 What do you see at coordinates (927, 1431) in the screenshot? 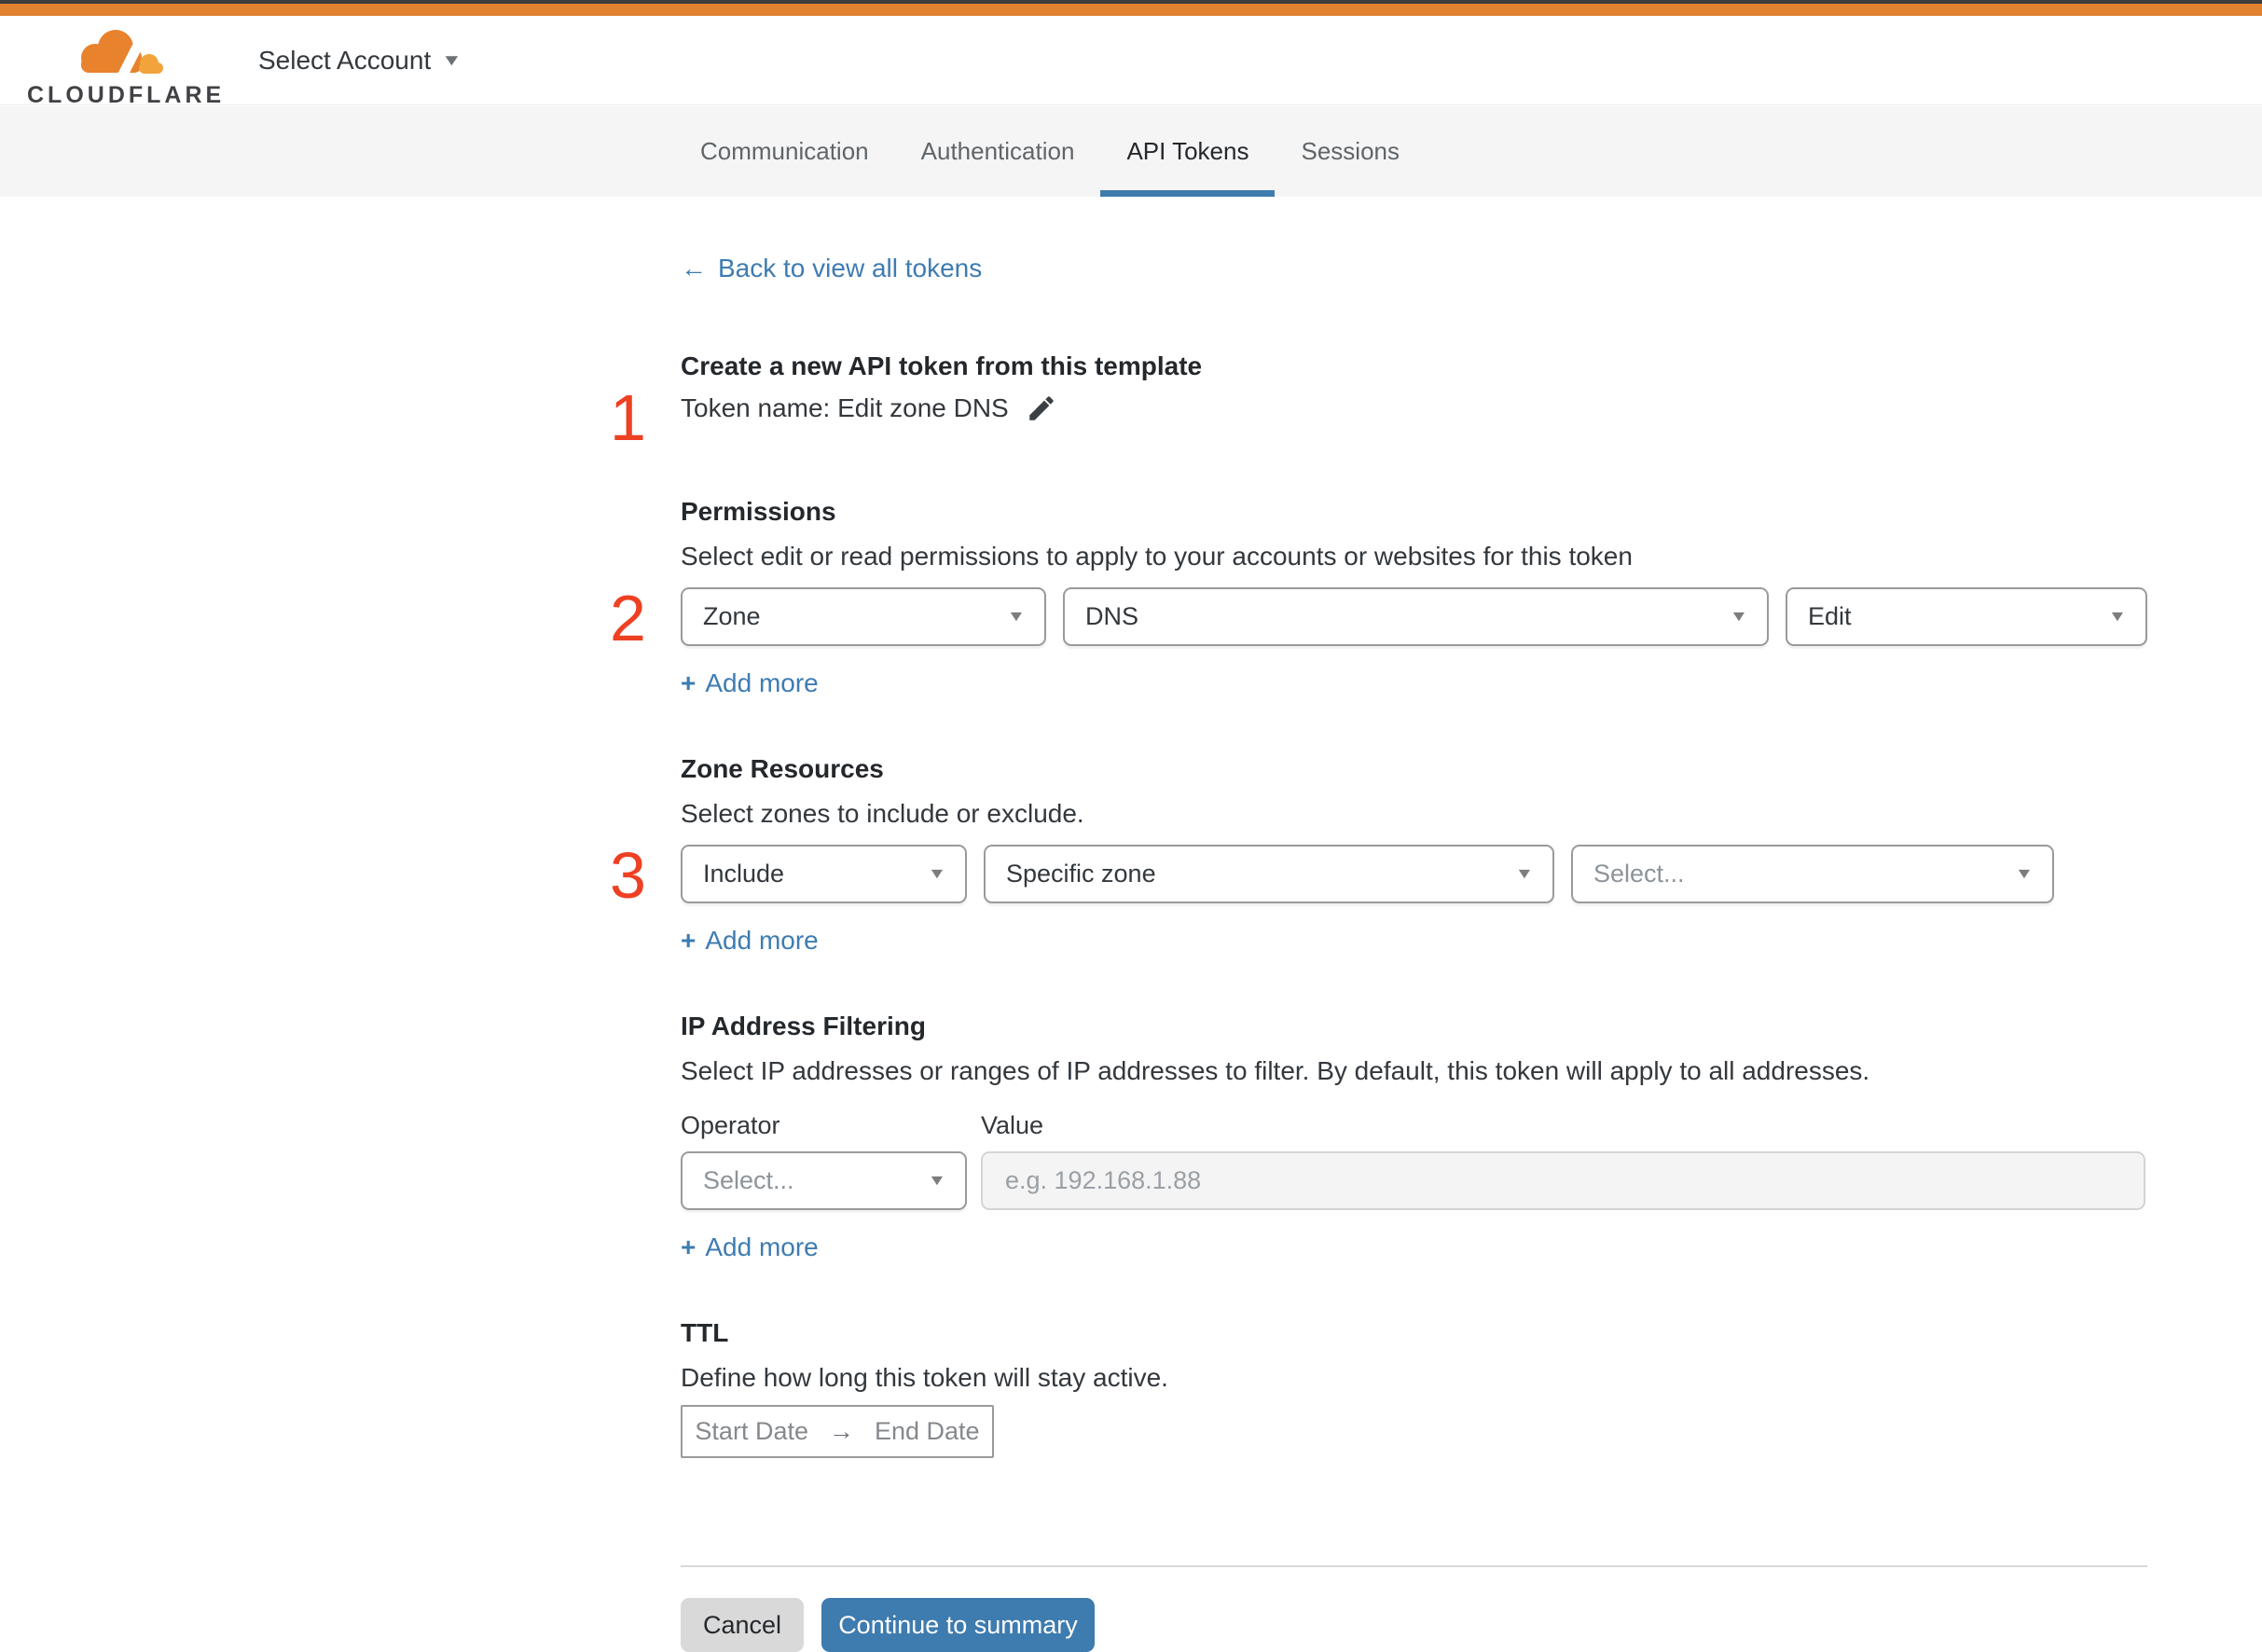
I see `end-date-placeholder: End Date` at bounding box center [927, 1431].